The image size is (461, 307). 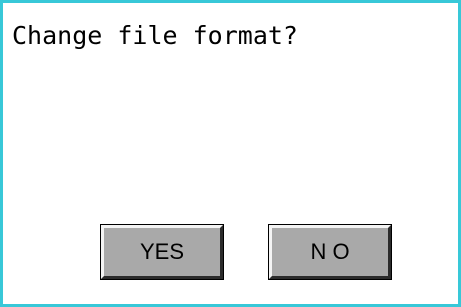 I want to click on yes-button: YES, so click(x=162, y=252).